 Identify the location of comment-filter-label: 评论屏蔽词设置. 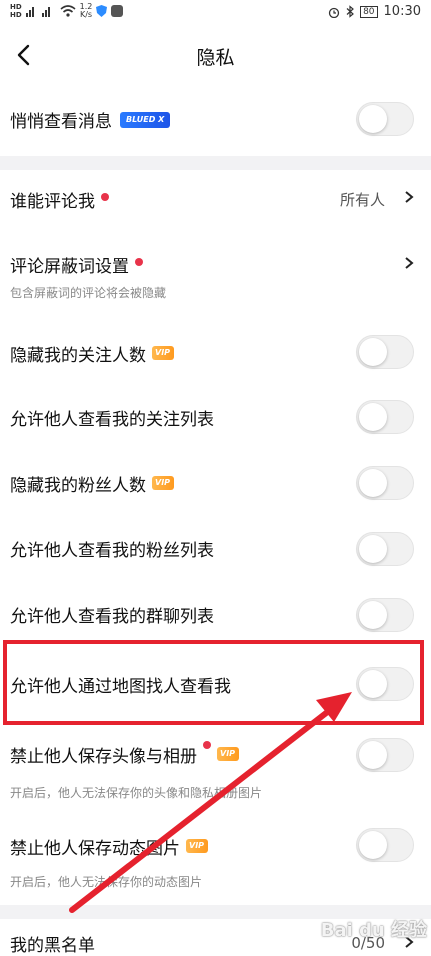
(69, 267).